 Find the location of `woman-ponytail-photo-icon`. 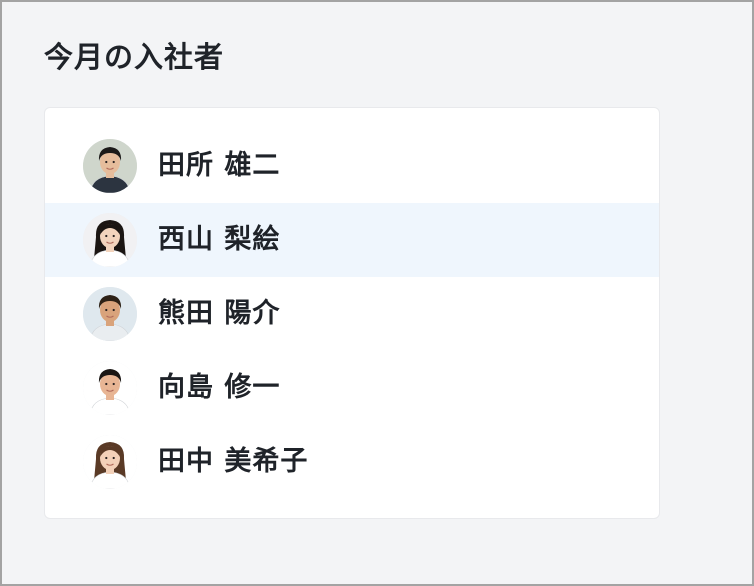

woman-ponytail-photo-icon is located at coordinates (110, 462).